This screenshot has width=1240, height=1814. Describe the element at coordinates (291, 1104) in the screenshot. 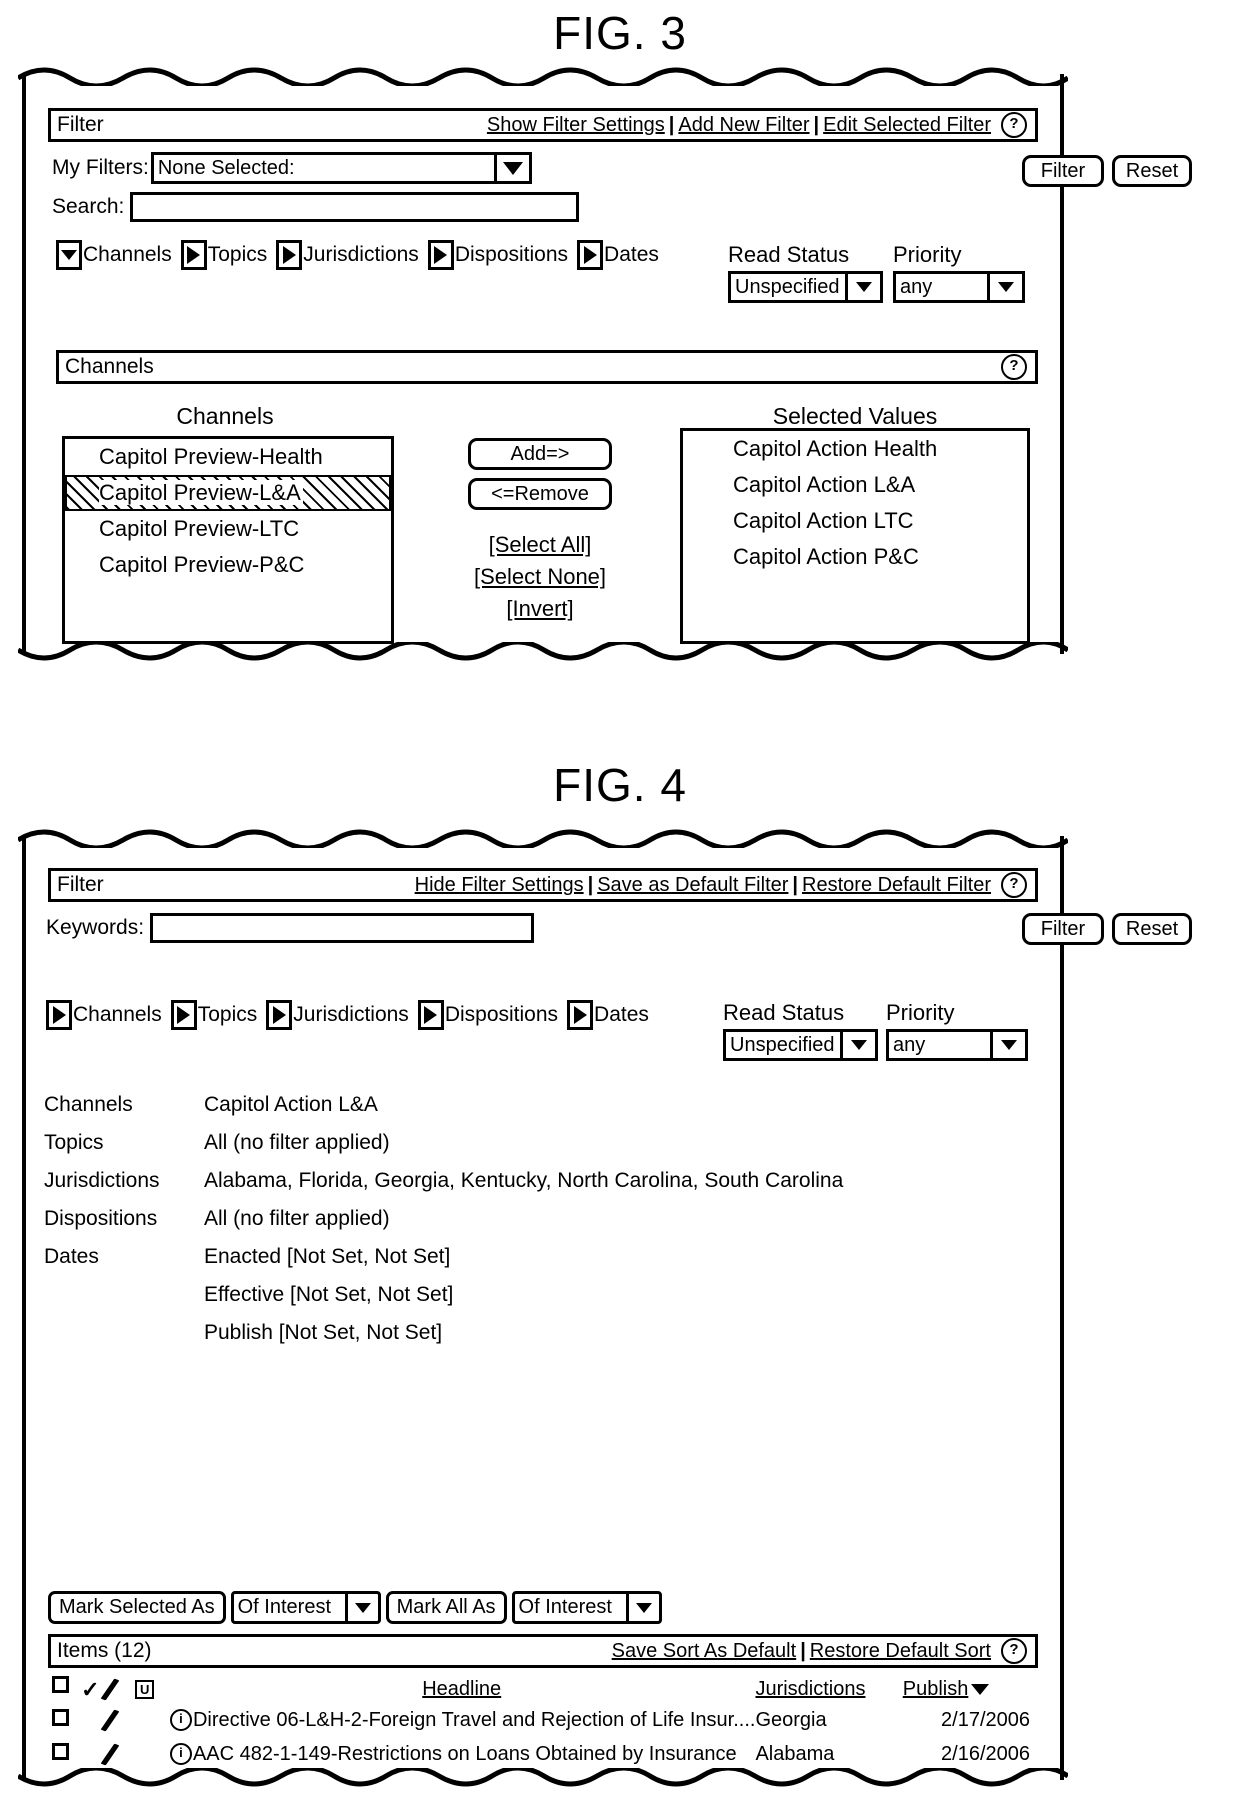

I see `summary-value: Capitol Action L&A` at that location.